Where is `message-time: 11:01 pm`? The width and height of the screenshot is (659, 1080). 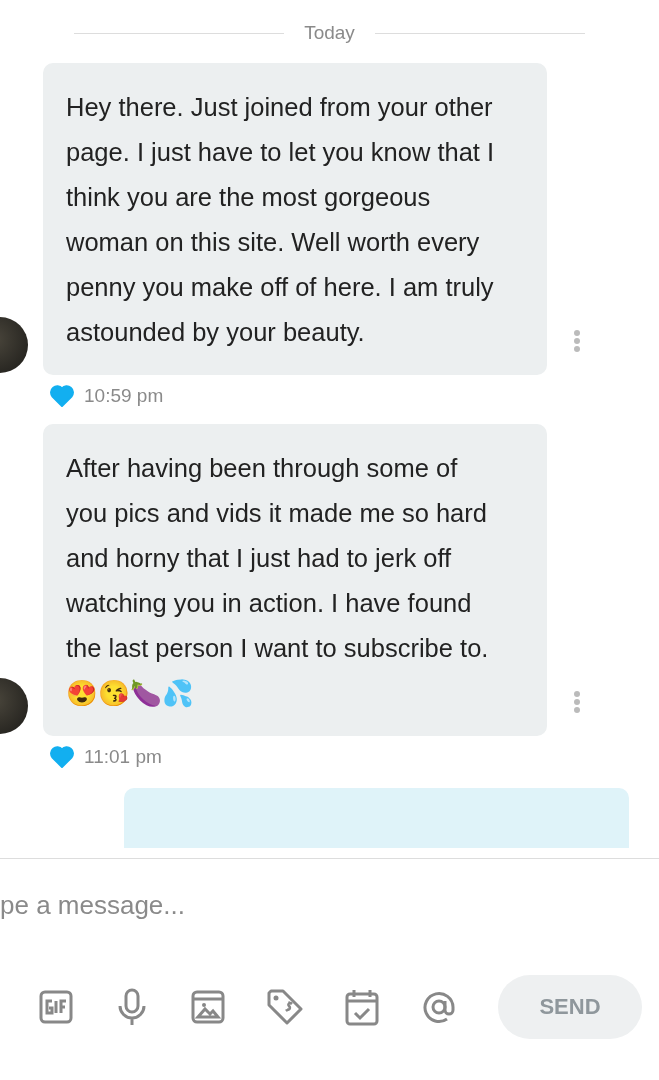
message-time: 11:01 pm is located at coordinates (123, 757).